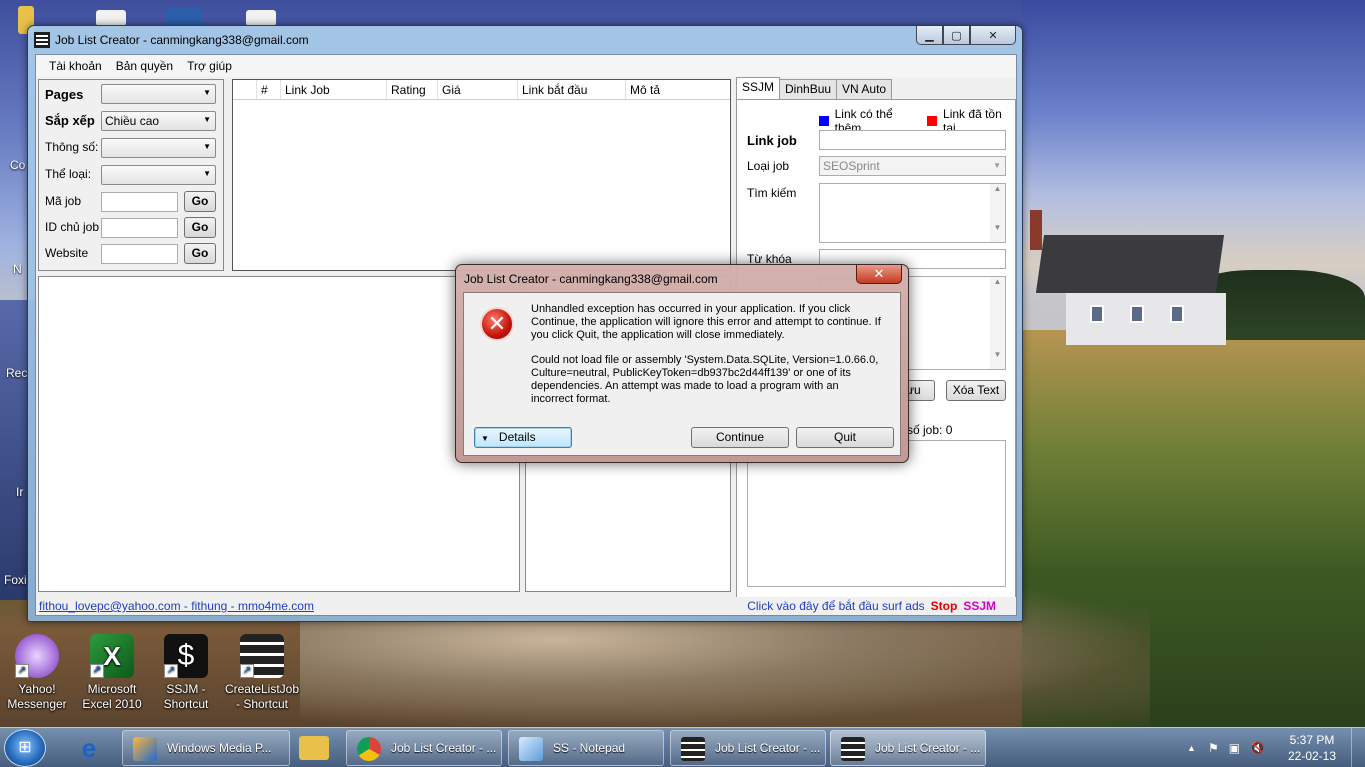 This screenshot has width=1365, height=767. I want to click on createlistjob-icon: ↗, so click(262, 656).